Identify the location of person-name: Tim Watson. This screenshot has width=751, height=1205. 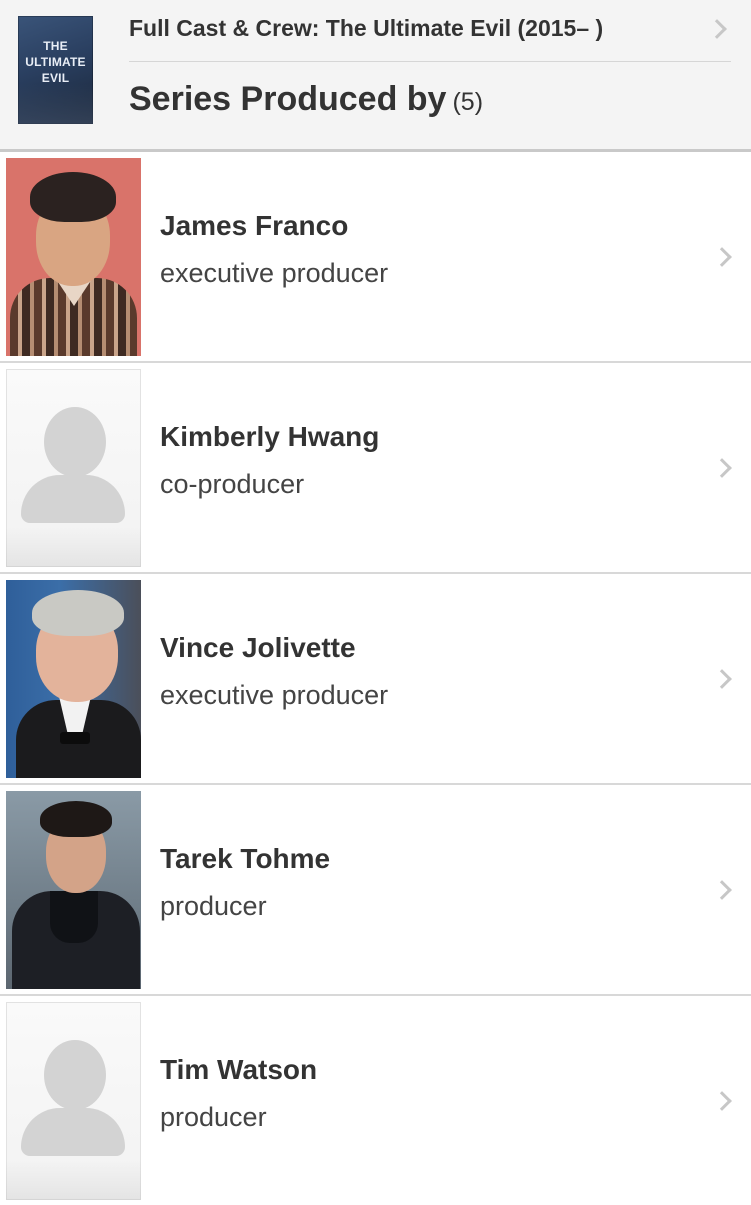
(238, 1070).